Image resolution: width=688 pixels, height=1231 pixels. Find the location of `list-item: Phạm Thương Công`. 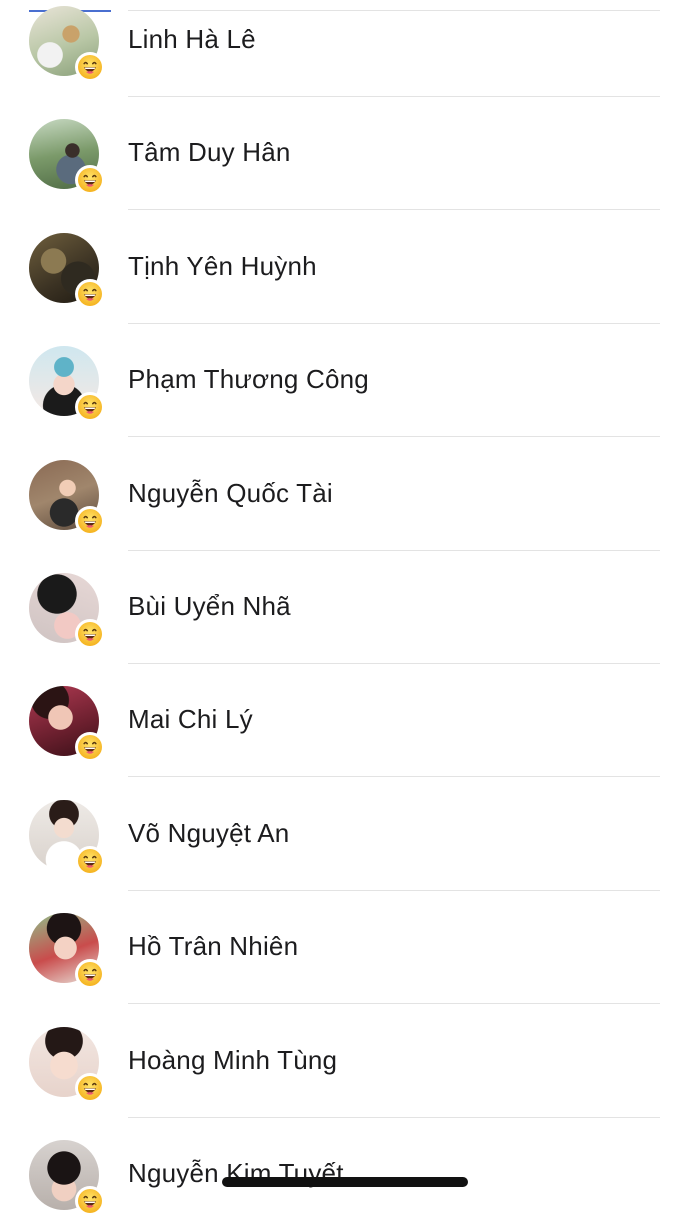

list-item: Phạm Thương Công is located at coordinates (344, 381).